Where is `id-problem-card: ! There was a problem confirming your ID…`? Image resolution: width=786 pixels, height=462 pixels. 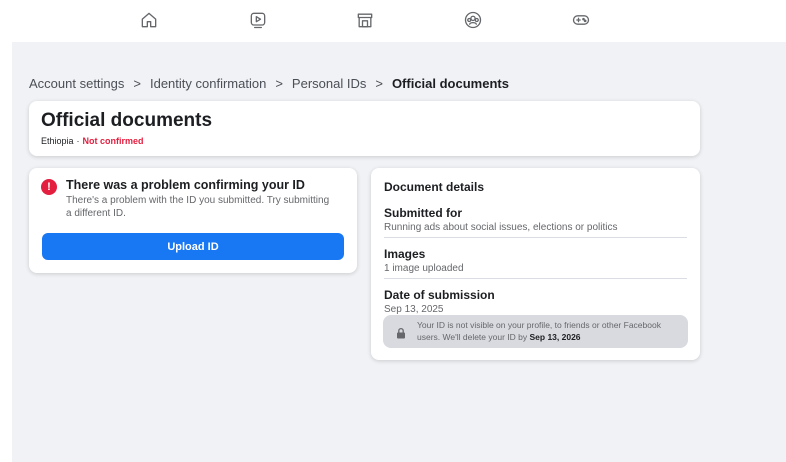 id-problem-card: ! There was a problem confirming your ID… is located at coordinates (193, 220).